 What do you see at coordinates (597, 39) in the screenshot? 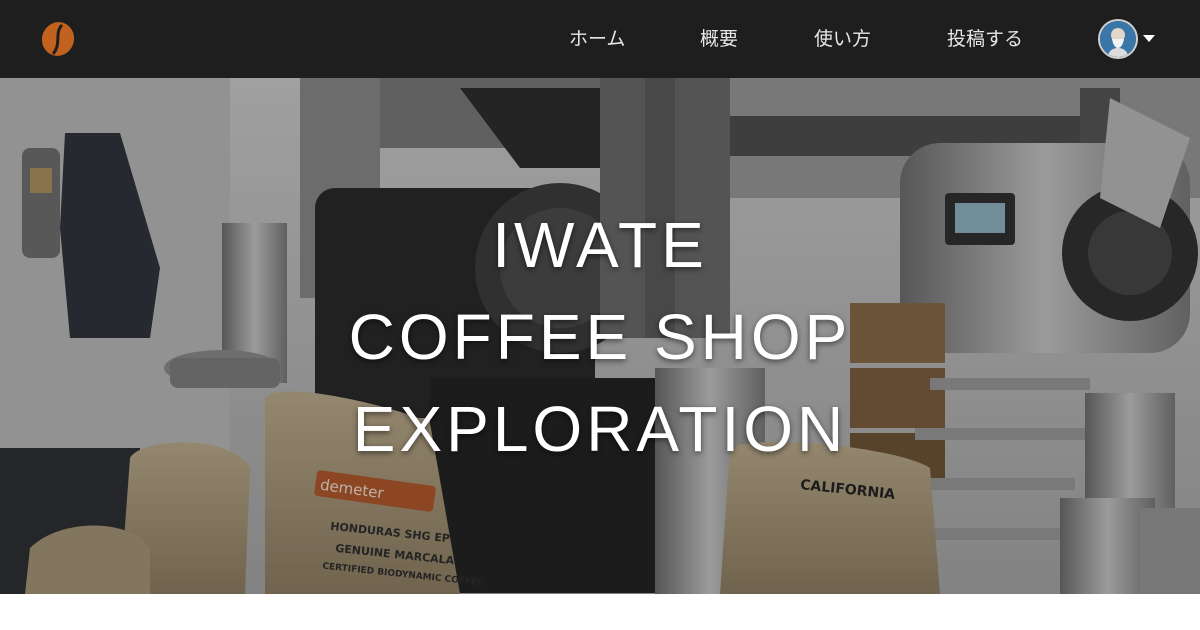
I see `nav-home-link: ホーム` at bounding box center [597, 39].